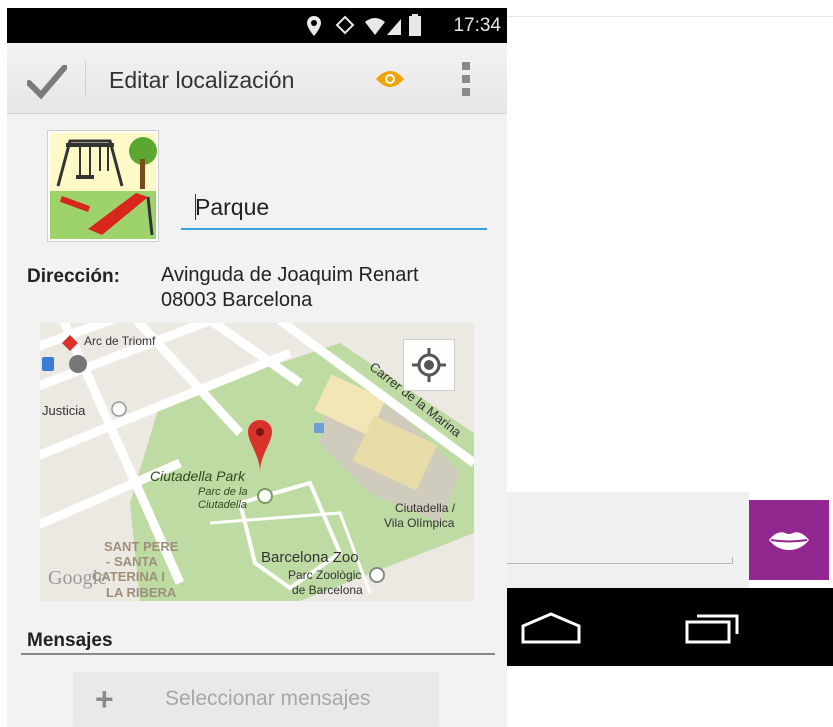 The width and height of the screenshot is (833, 727). What do you see at coordinates (425, 508) in the screenshot?
I see `map-label-ciutadella-1: Ciutadella /` at bounding box center [425, 508].